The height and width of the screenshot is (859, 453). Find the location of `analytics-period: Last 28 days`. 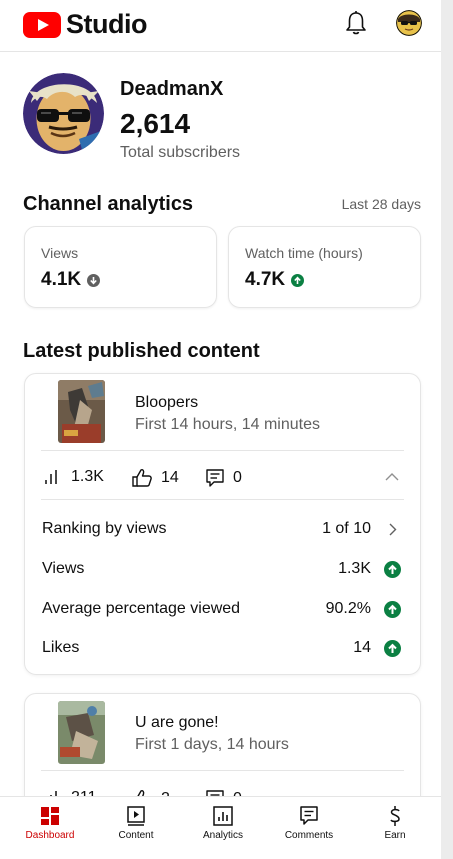

analytics-period: Last 28 days is located at coordinates (381, 204).